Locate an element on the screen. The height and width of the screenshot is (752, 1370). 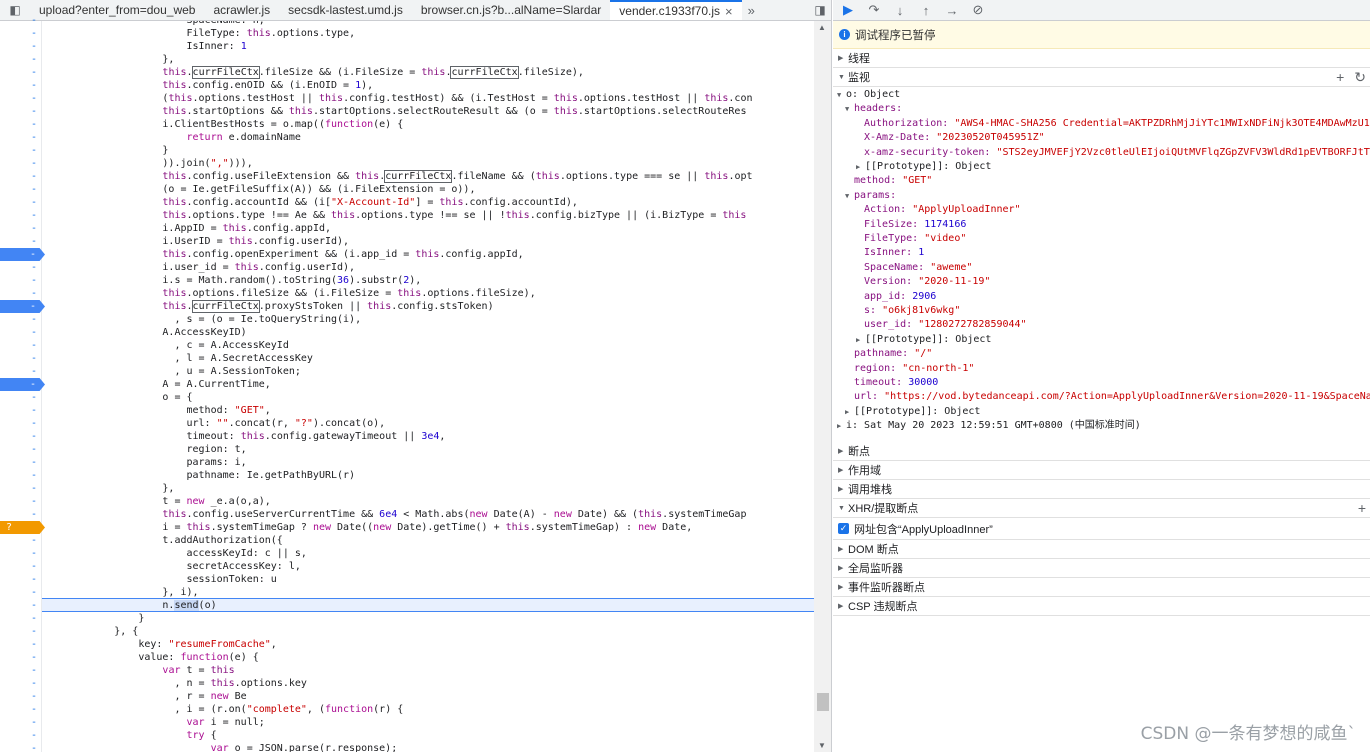
resume-icon: ▶︎ is located at coordinates (848, 10).